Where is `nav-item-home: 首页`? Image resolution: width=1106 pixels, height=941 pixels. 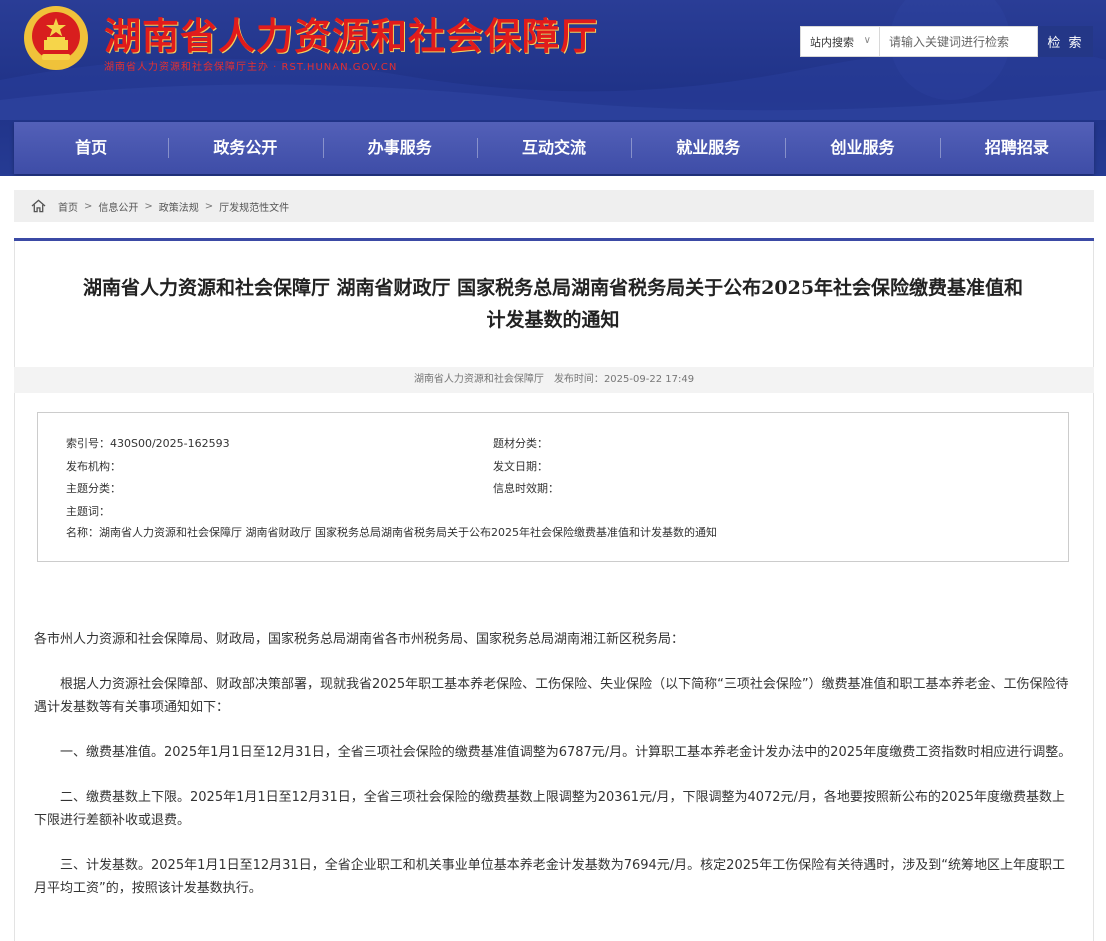 nav-item-home: 首页 is located at coordinates (91, 148).